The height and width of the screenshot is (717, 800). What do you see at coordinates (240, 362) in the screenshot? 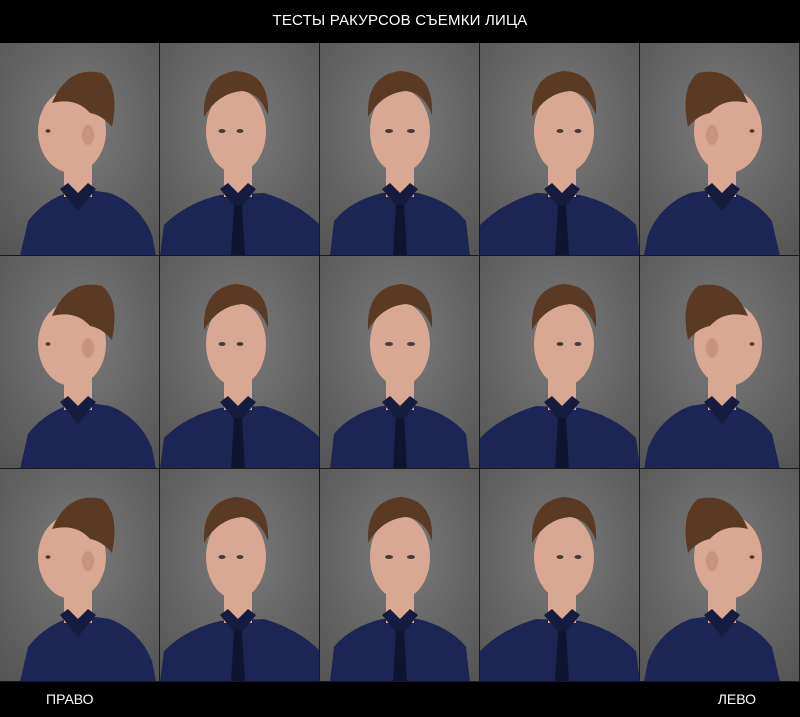
I see `photo-middle-three-quarter-left` at bounding box center [240, 362].